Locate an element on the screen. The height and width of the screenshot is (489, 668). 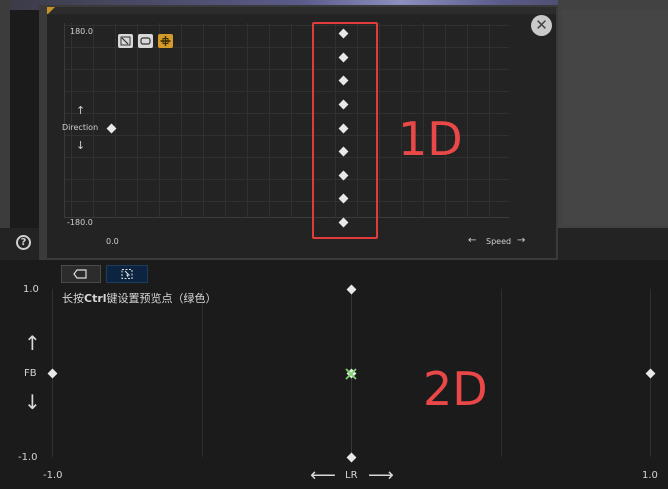
select-icon-2d is located at coordinates (127, 274).